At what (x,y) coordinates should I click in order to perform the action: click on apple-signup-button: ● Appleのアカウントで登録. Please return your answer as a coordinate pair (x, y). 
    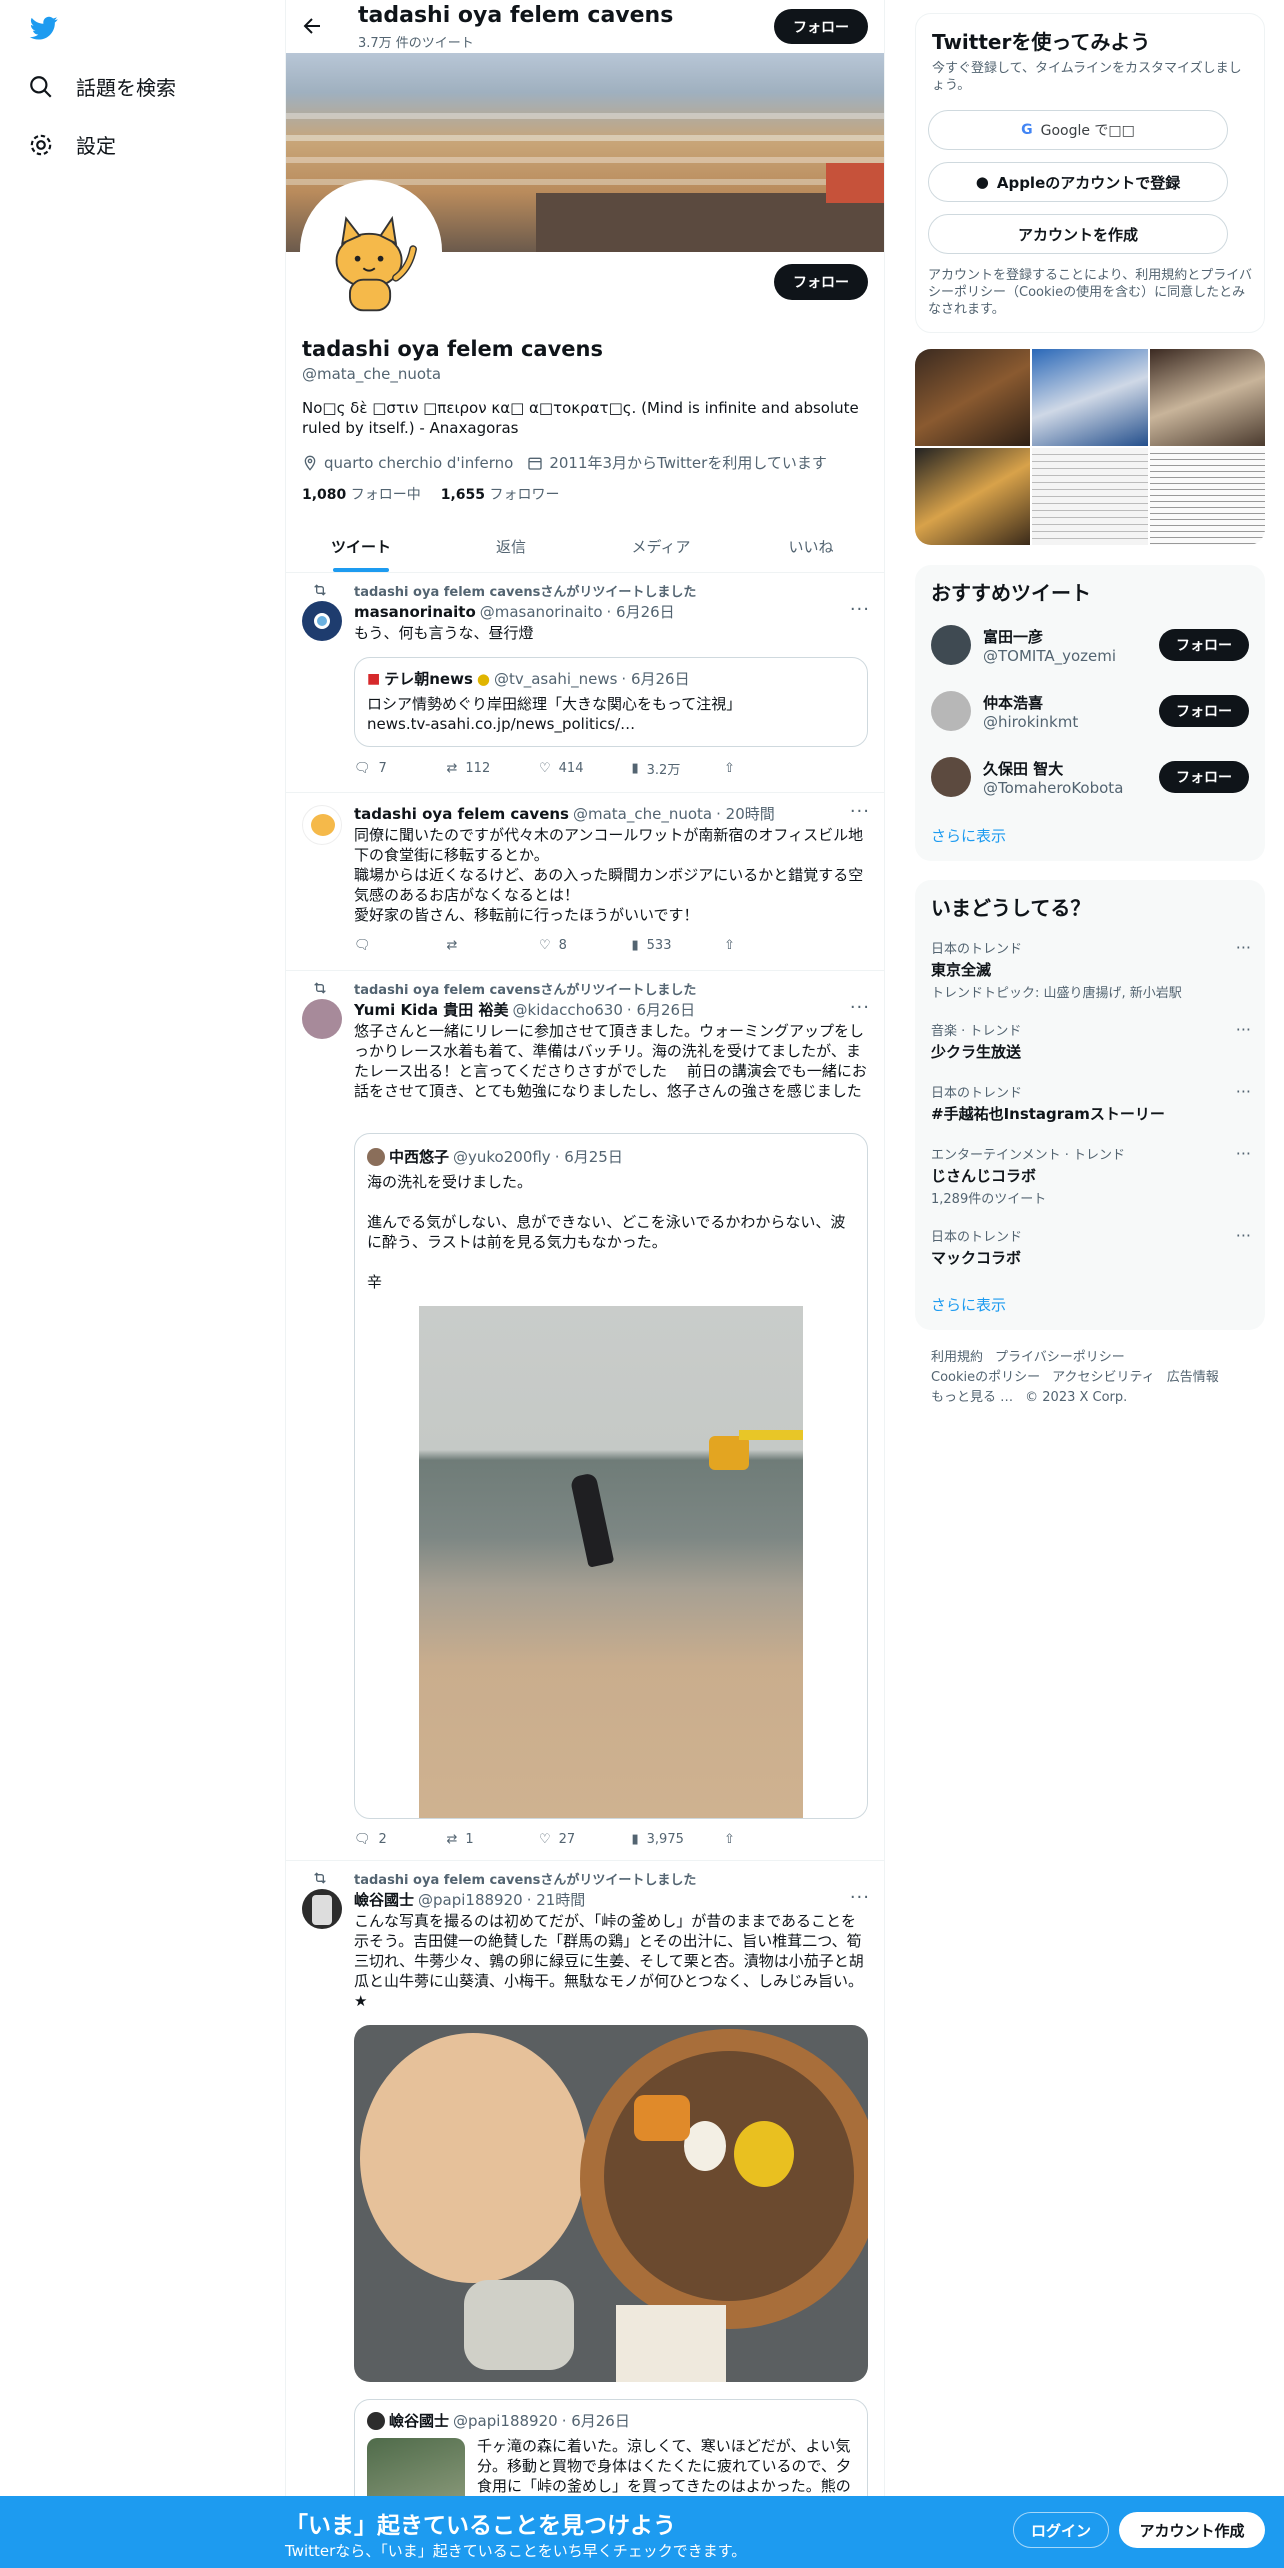
    Looking at the image, I should click on (1078, 182).